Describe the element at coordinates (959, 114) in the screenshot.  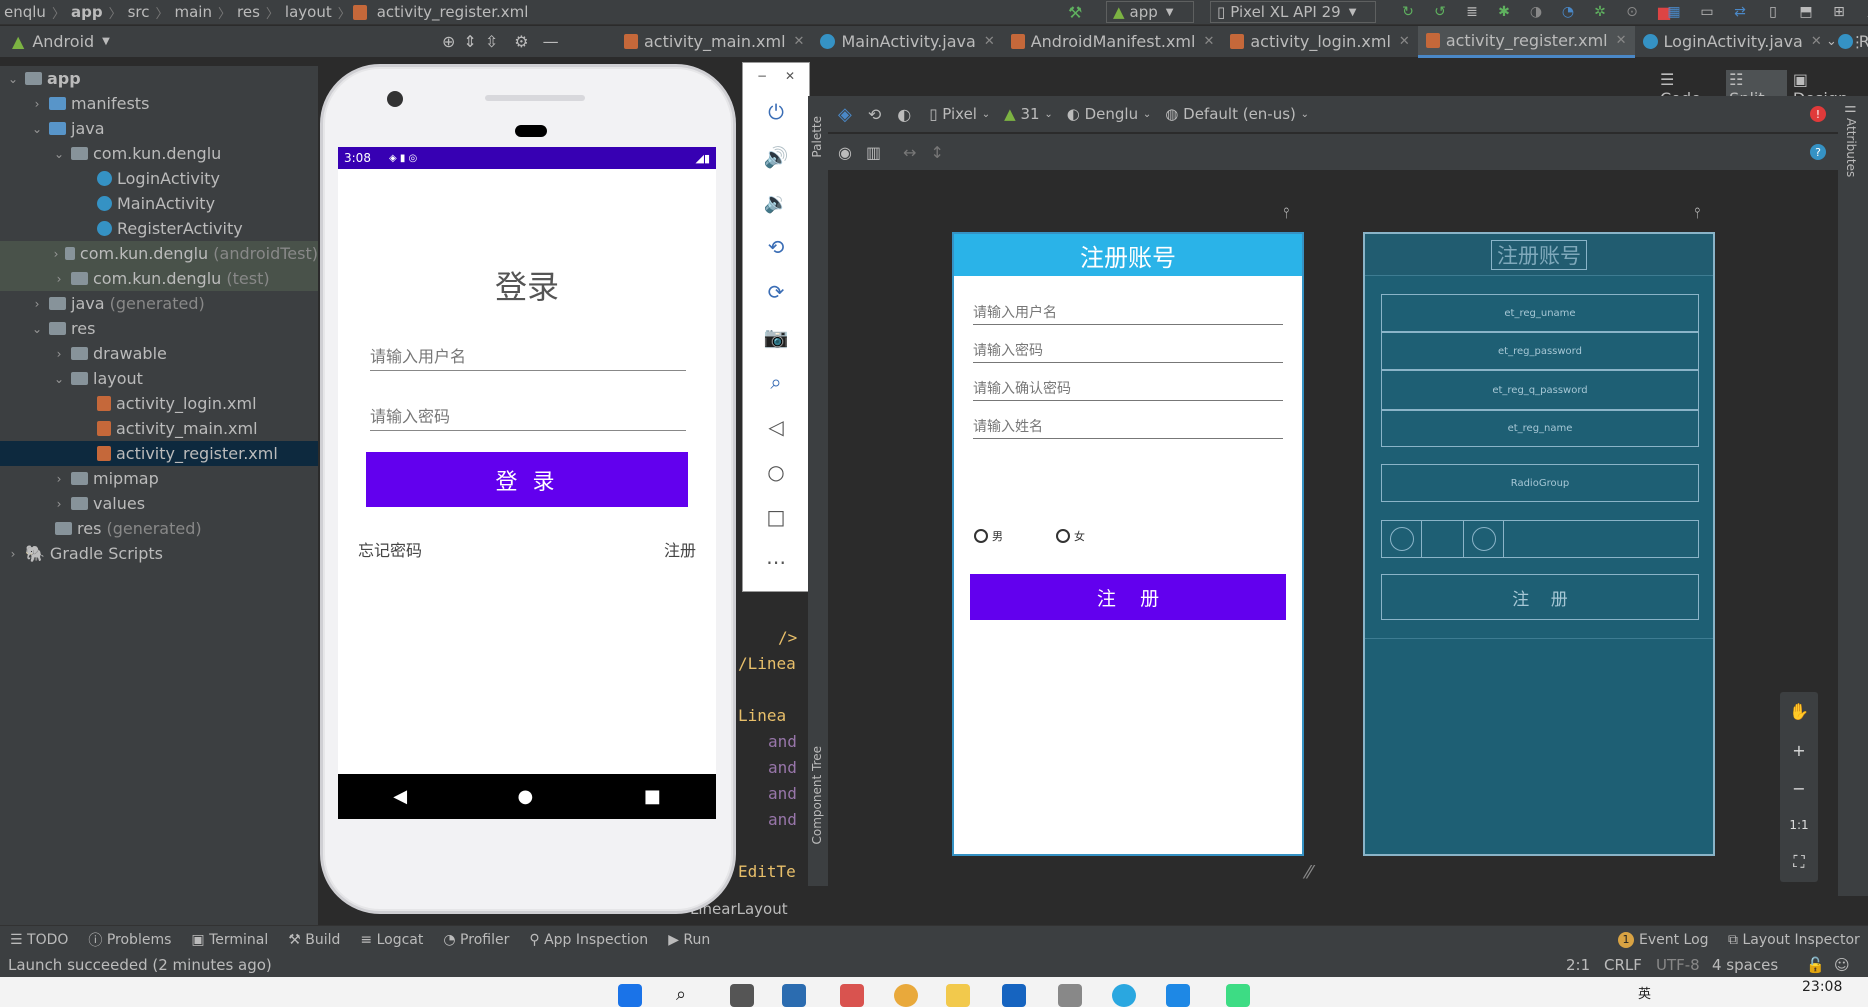
I see `device-dropdown: ▯ Pixel ⌄` at that location.